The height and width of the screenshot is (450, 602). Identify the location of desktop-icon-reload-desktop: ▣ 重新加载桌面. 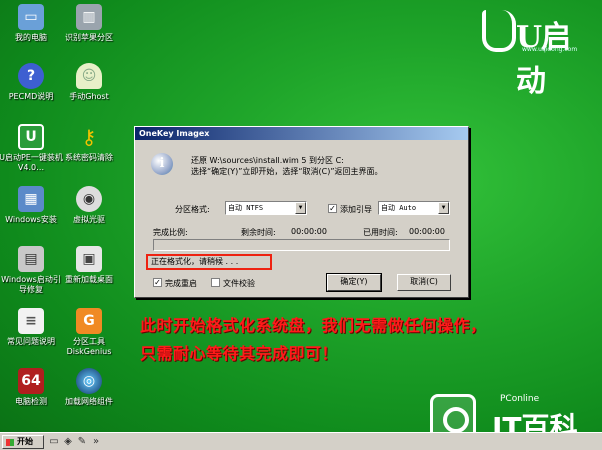
(89, 265).